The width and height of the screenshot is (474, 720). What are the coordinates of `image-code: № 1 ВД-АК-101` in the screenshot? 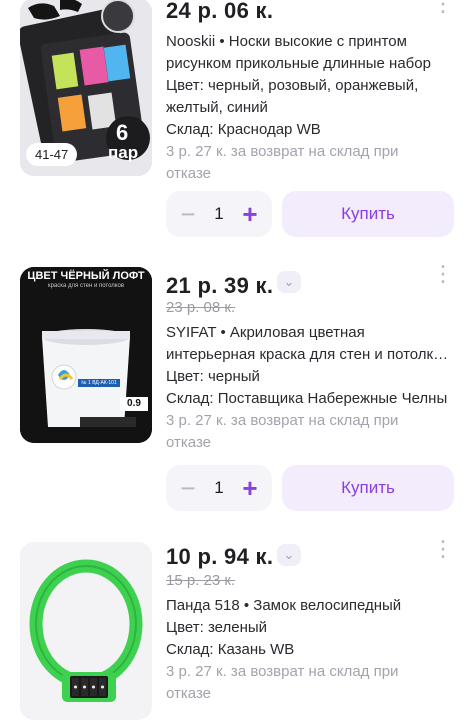 It's located at (99, 383).